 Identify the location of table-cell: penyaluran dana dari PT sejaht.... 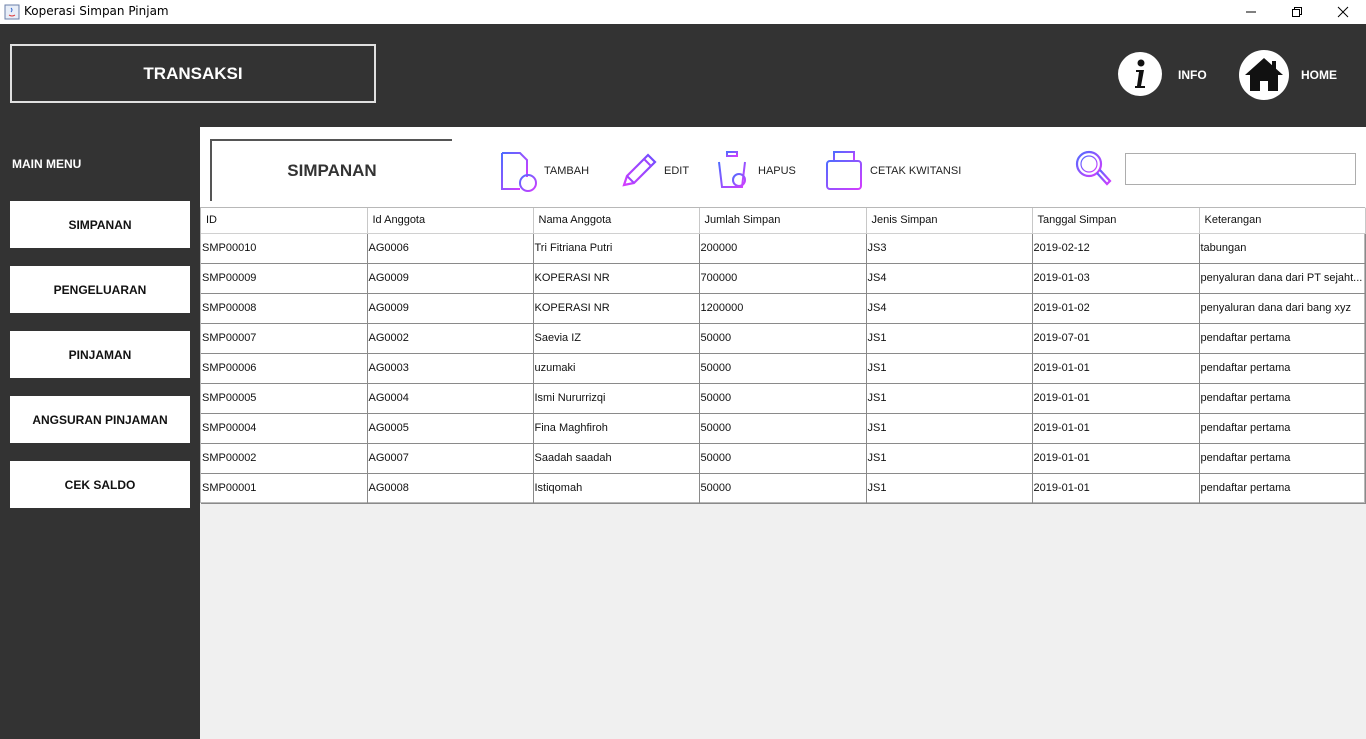
(1282, 278).